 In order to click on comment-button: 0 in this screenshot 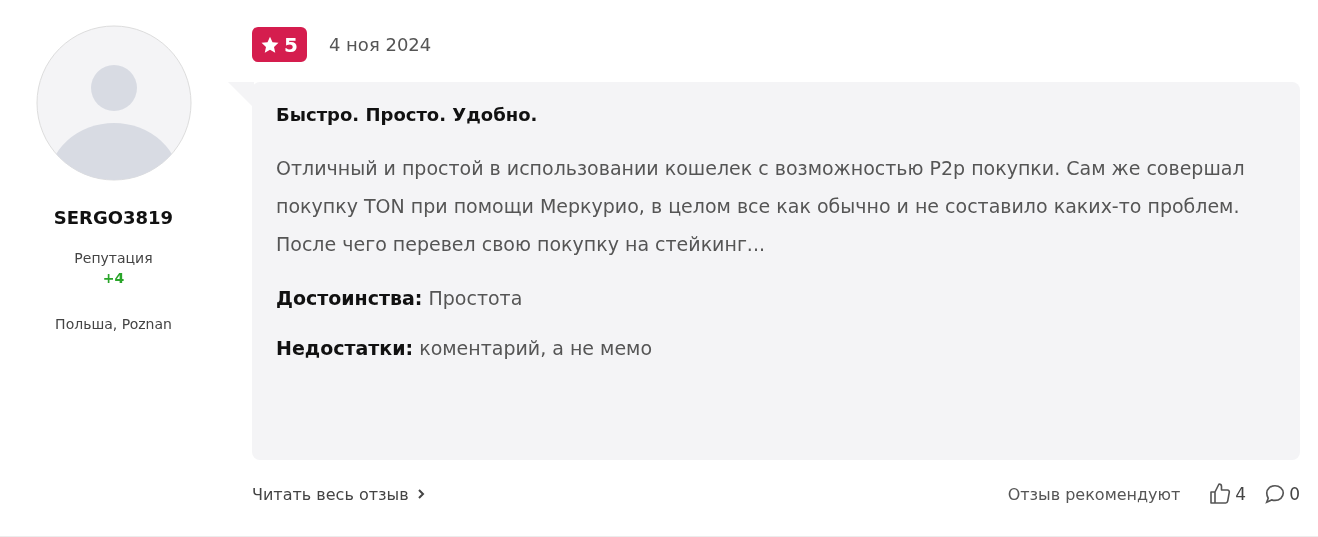, I will do `click(1282, 494)`.